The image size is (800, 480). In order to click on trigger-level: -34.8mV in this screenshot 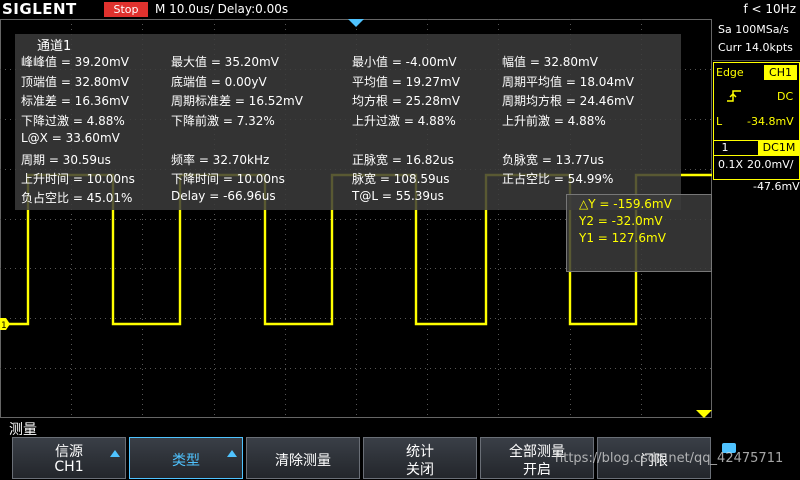, I will do `click(770, 121)`.